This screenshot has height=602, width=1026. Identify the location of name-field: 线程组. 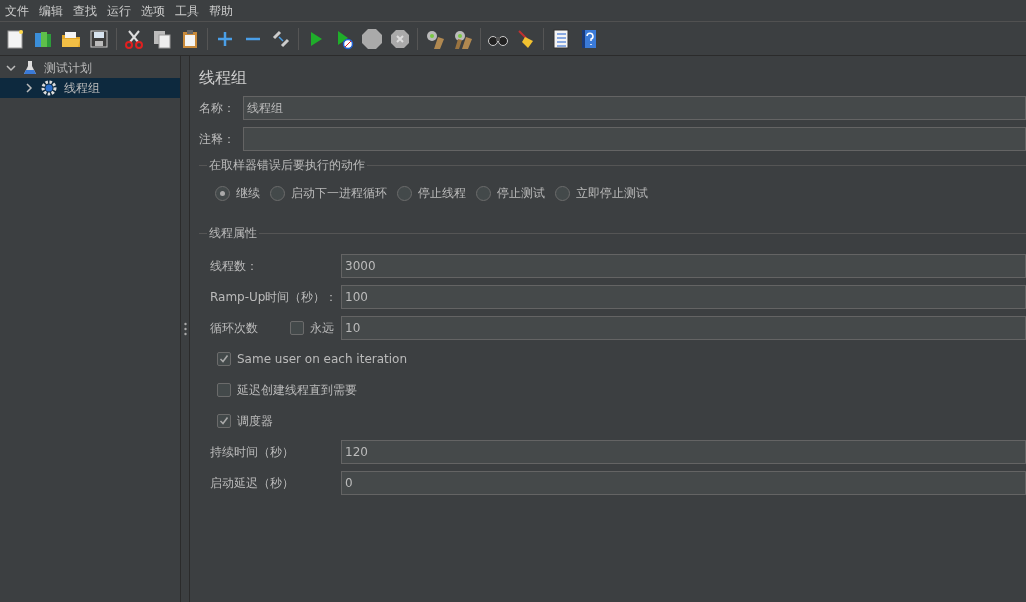
(634, 108).